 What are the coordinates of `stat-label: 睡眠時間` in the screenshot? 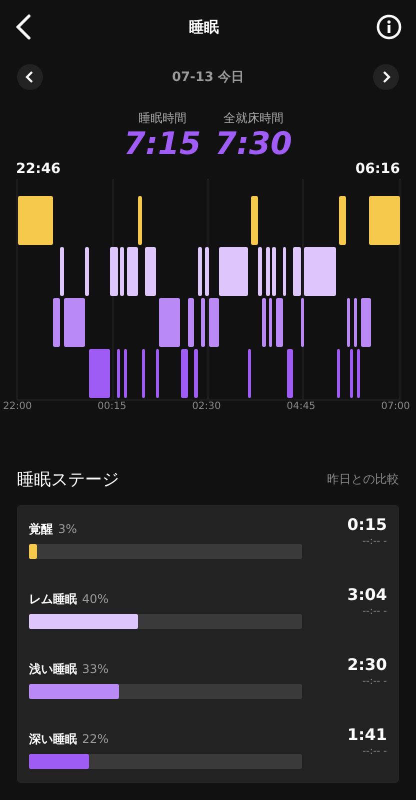 It's located at (162, 118).